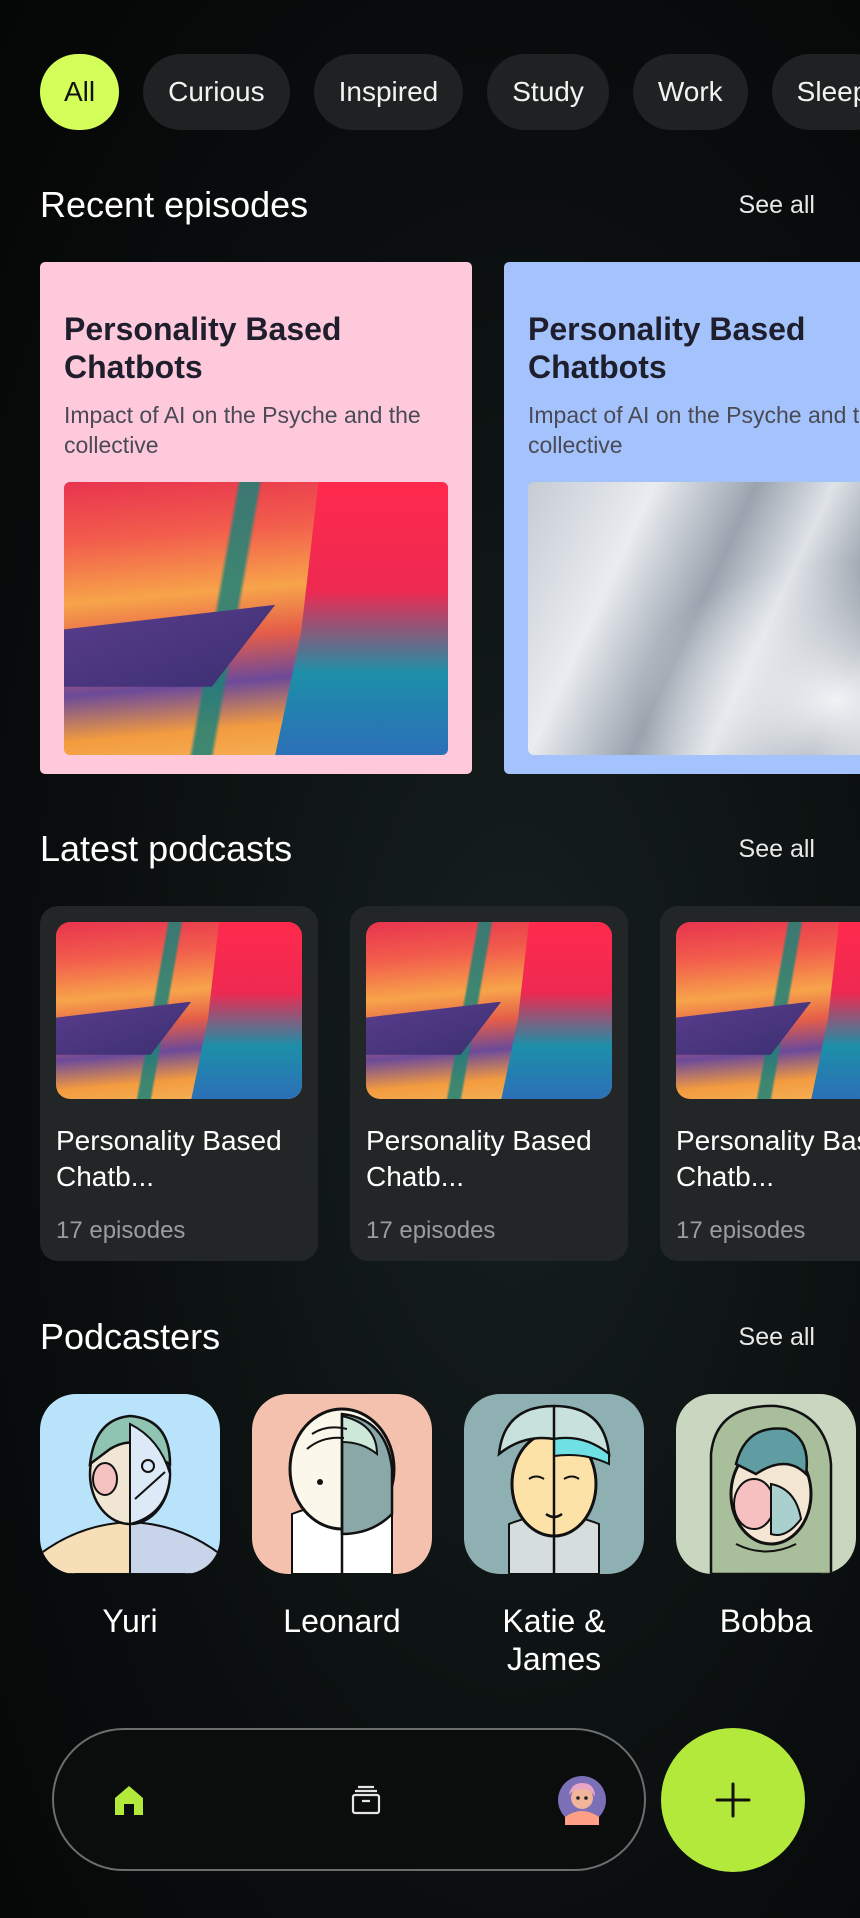 The width and height of the screenshot is (860, 1918). I want to click on add-button, so click(733, 1800).